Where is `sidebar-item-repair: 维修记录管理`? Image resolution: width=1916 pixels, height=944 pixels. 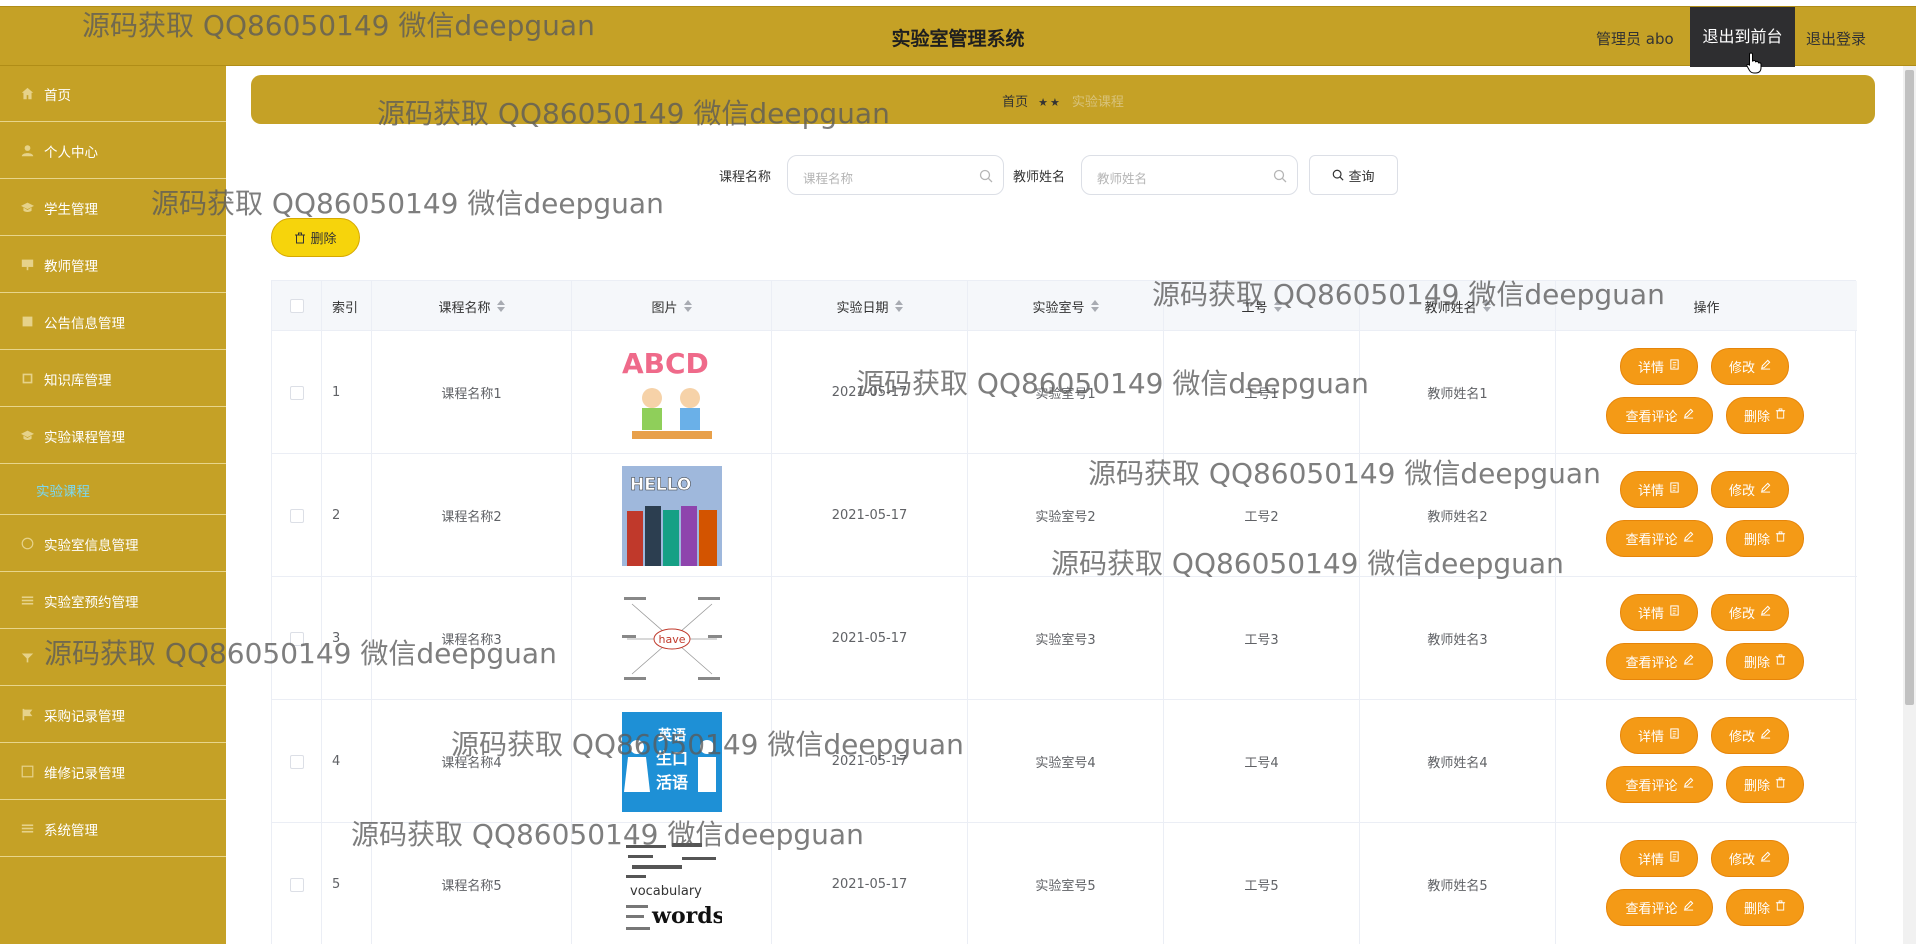
sidebar-item-repair: 维修记录管理 is located at coordinates (113, 772).